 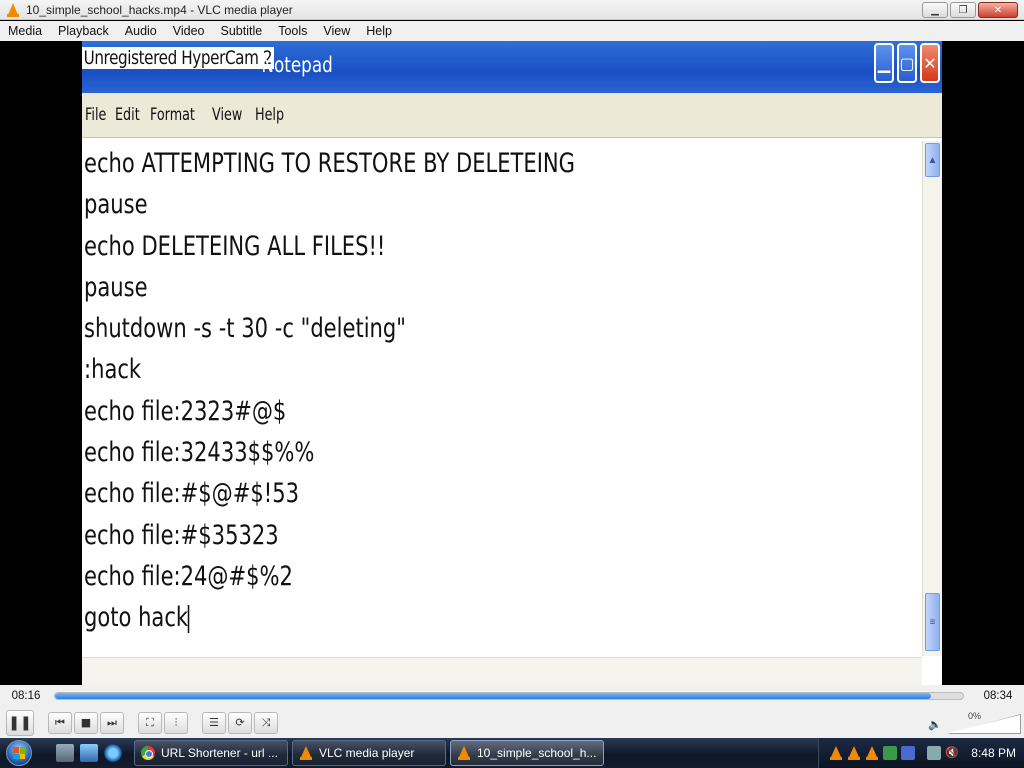 What do you see at coordinates (96, 115) in the screenshot?
I see `notepad-menu-file: File` at bounding box center [96, 115].